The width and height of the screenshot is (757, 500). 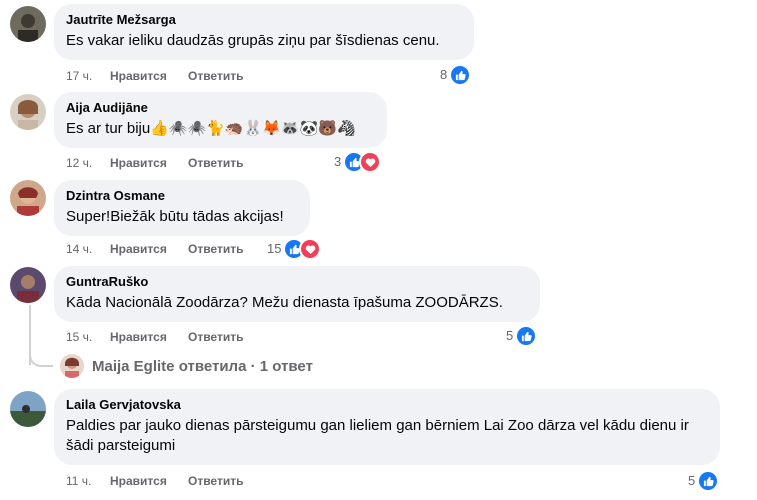 What do you see at coordinates (88, 481) in the screenshot?
I see `comment-time: 11 ч.` at bounding box center [88, 481].